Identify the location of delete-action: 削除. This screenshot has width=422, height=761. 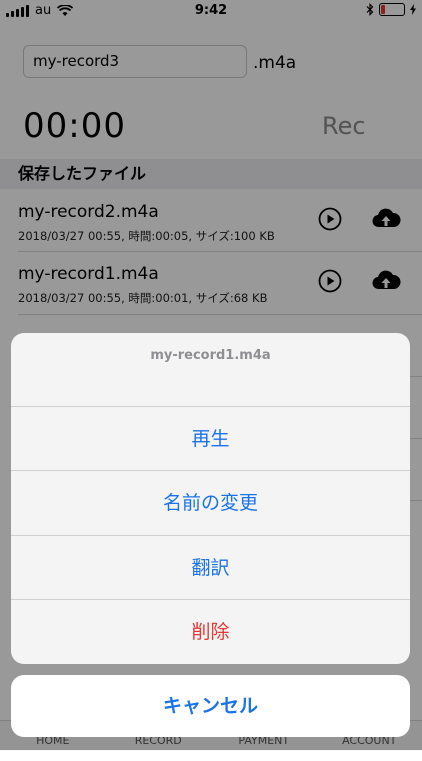
(210, 632).